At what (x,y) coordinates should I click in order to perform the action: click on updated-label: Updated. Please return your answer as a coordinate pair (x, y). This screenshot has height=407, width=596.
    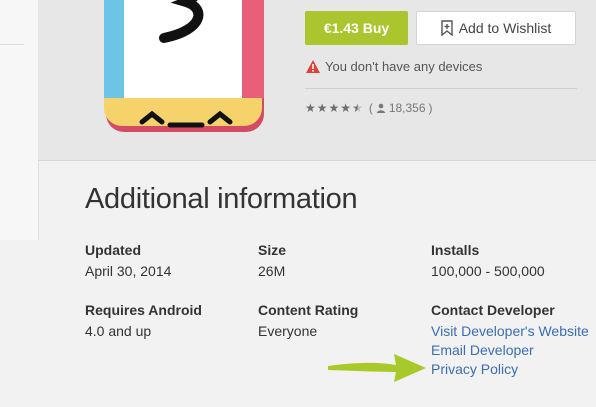
    Looking at the image, I should click on (113, 250).